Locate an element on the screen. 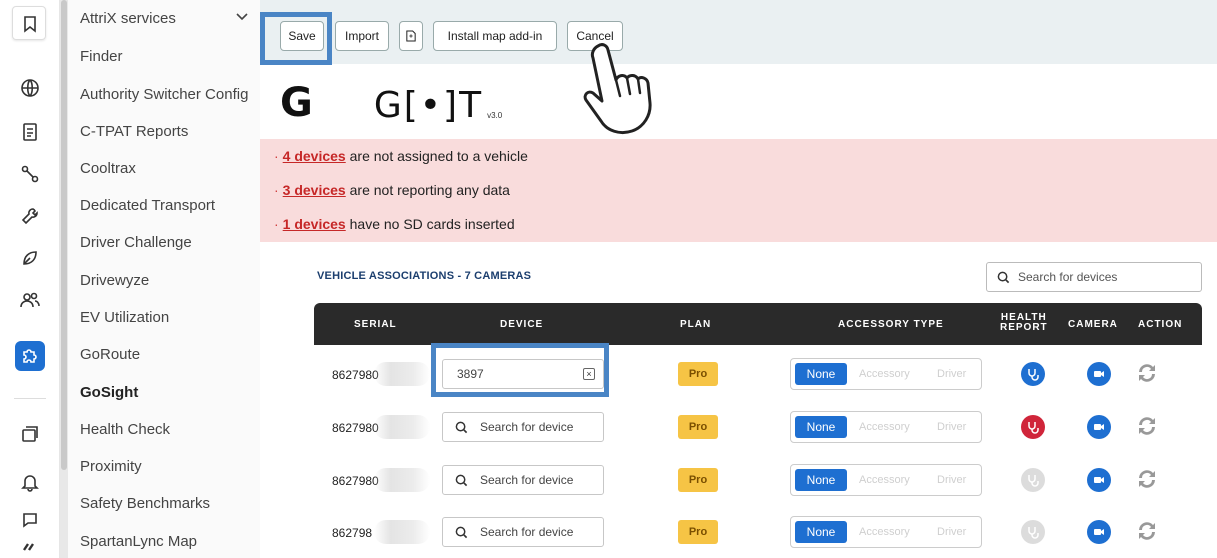  rail-rules-button is located at coordinates (30, 174).